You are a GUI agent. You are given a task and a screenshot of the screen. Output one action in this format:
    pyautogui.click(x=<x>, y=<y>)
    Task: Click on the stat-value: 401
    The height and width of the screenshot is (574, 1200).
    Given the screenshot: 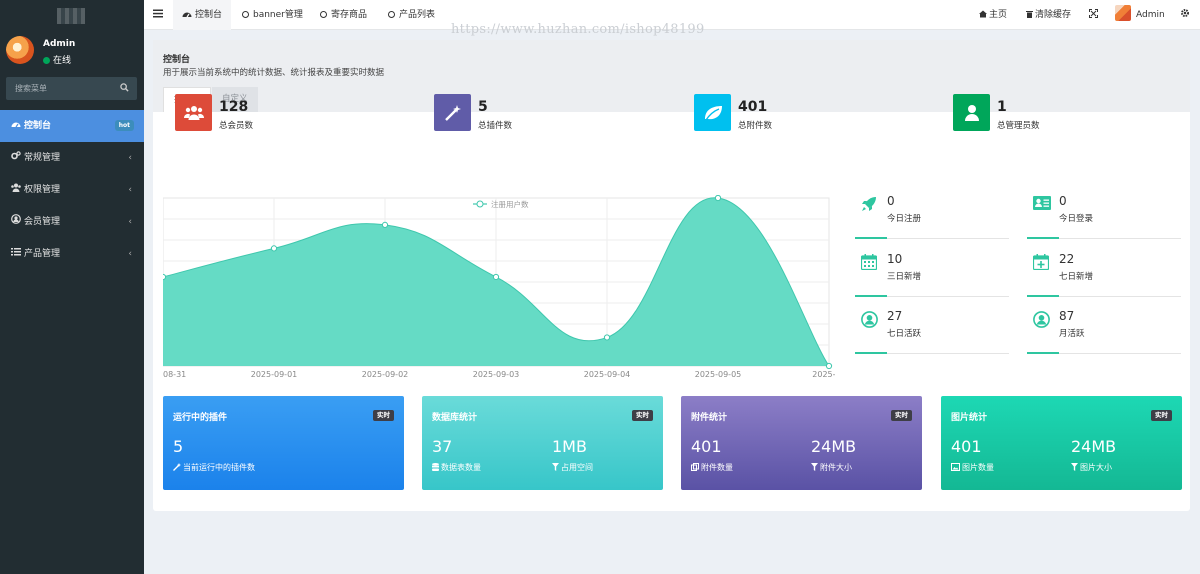 What is the action you would take?
    pyautogui.click(x=753, y=107)
    